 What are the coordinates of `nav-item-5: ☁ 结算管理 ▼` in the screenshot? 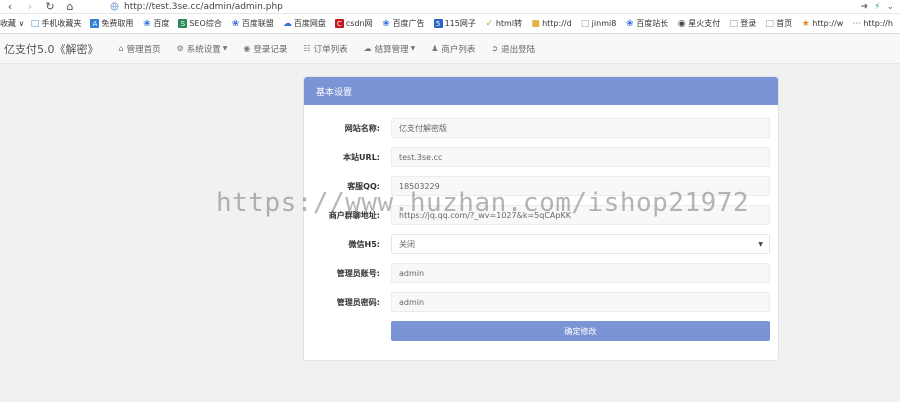 It's located at (390, 49).